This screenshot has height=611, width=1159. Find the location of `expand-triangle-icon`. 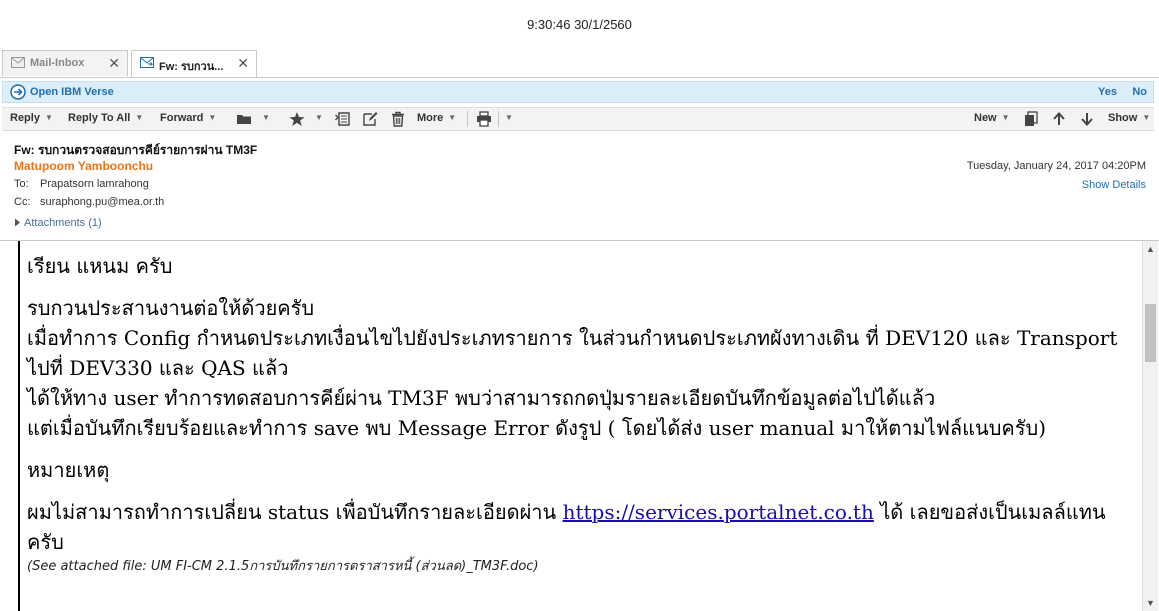

expand-triangle-icon is located at coordinates (17, 222).